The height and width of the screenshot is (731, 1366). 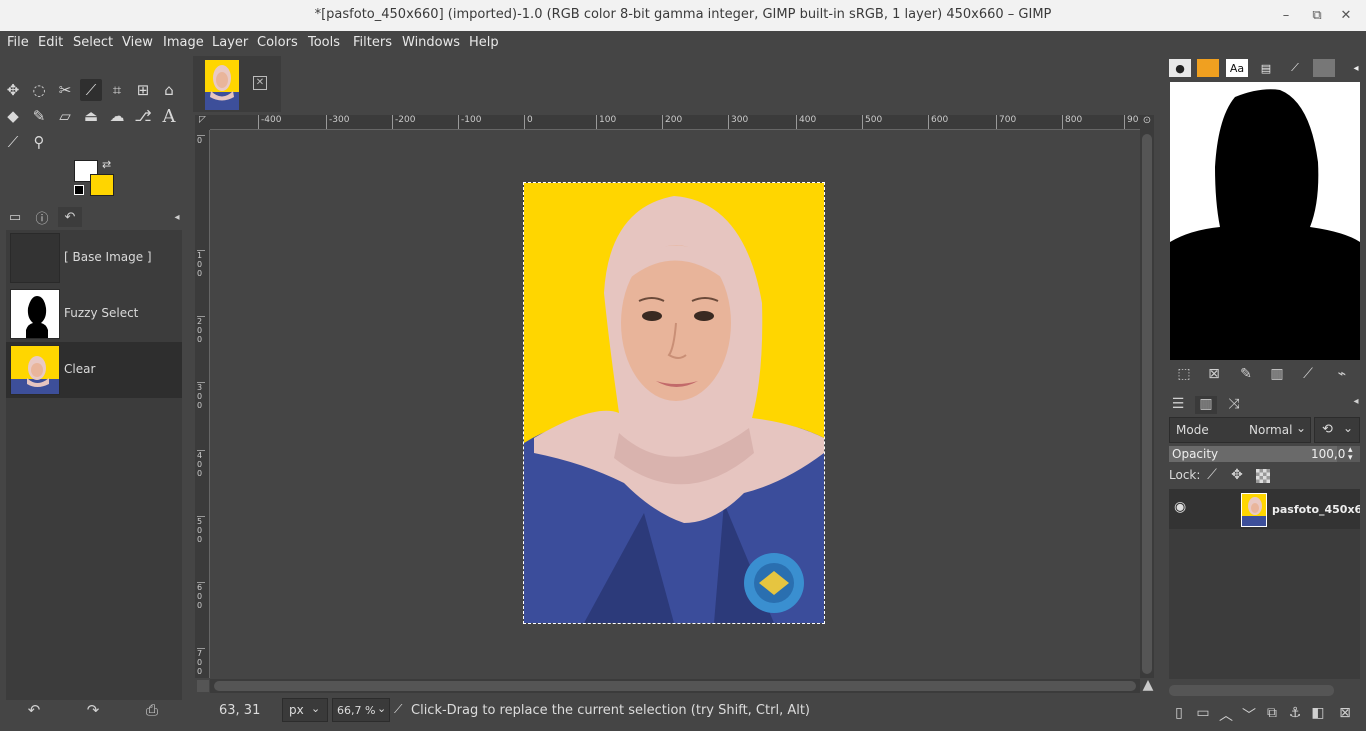 I want to click on menu-image: Image, so click(x=183, y=42).